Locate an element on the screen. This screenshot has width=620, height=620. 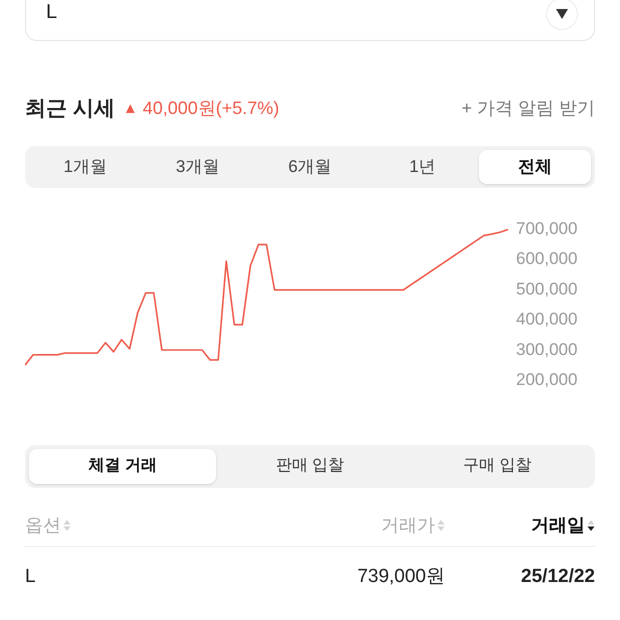
price-change: 40,000원(+5.7%) is located at coordinates (211, 108).